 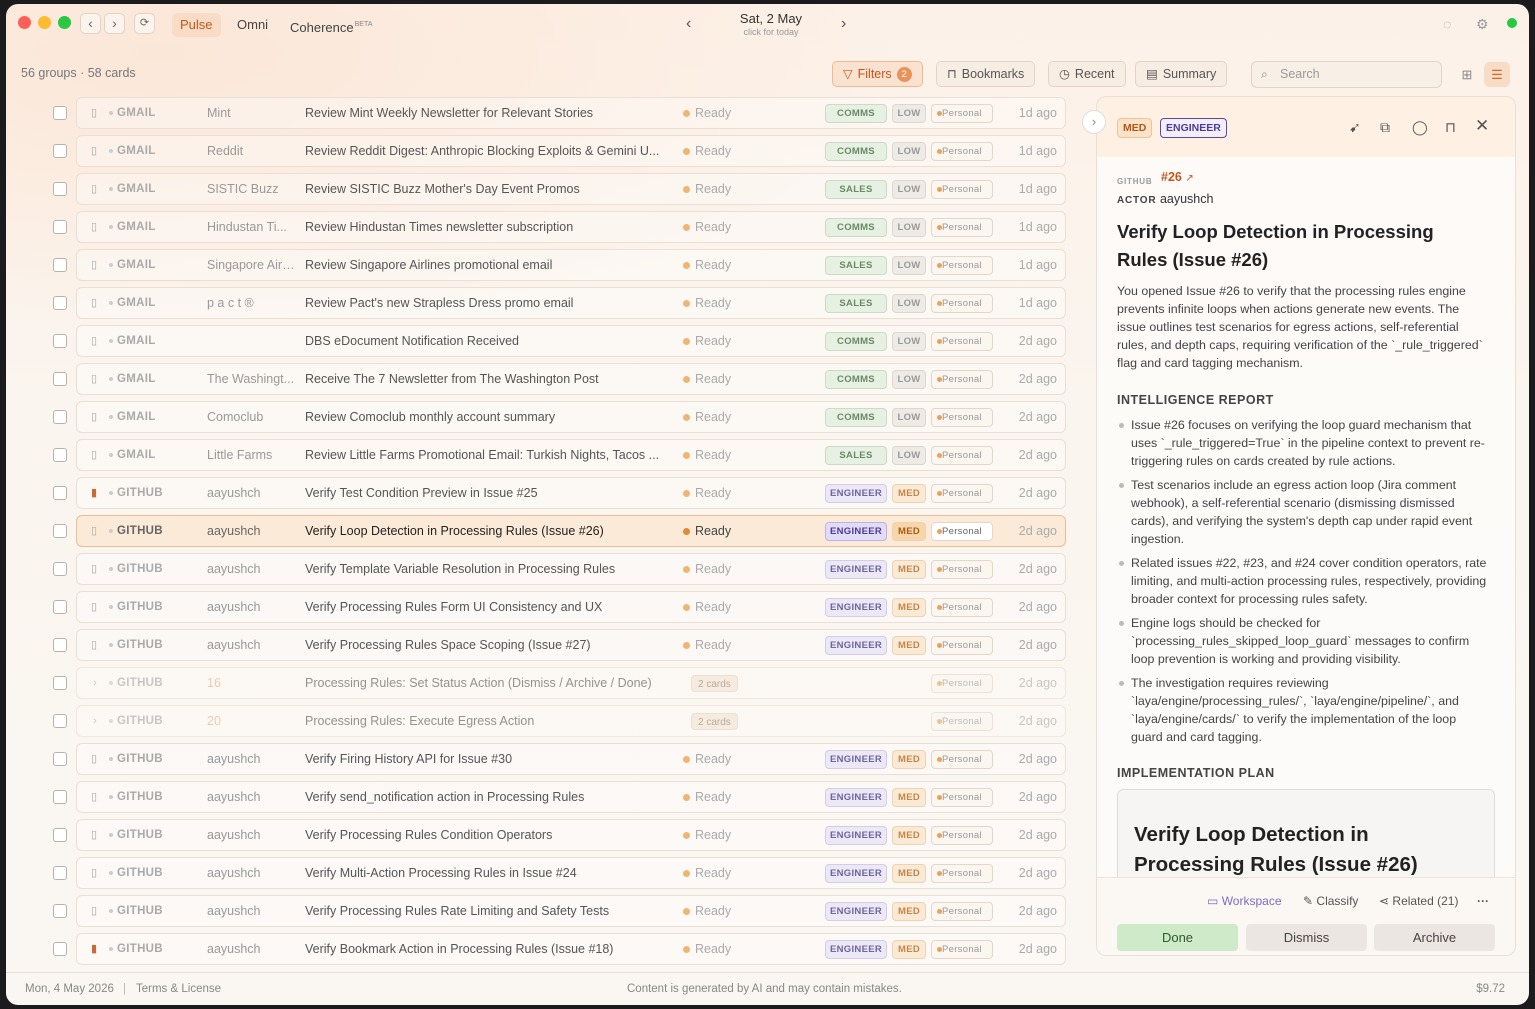 What do you see at coordinates (771, 24) in the screenshot?
I see `date-picker: Sat, 2 May click for today` at bounding box center [771, 24].